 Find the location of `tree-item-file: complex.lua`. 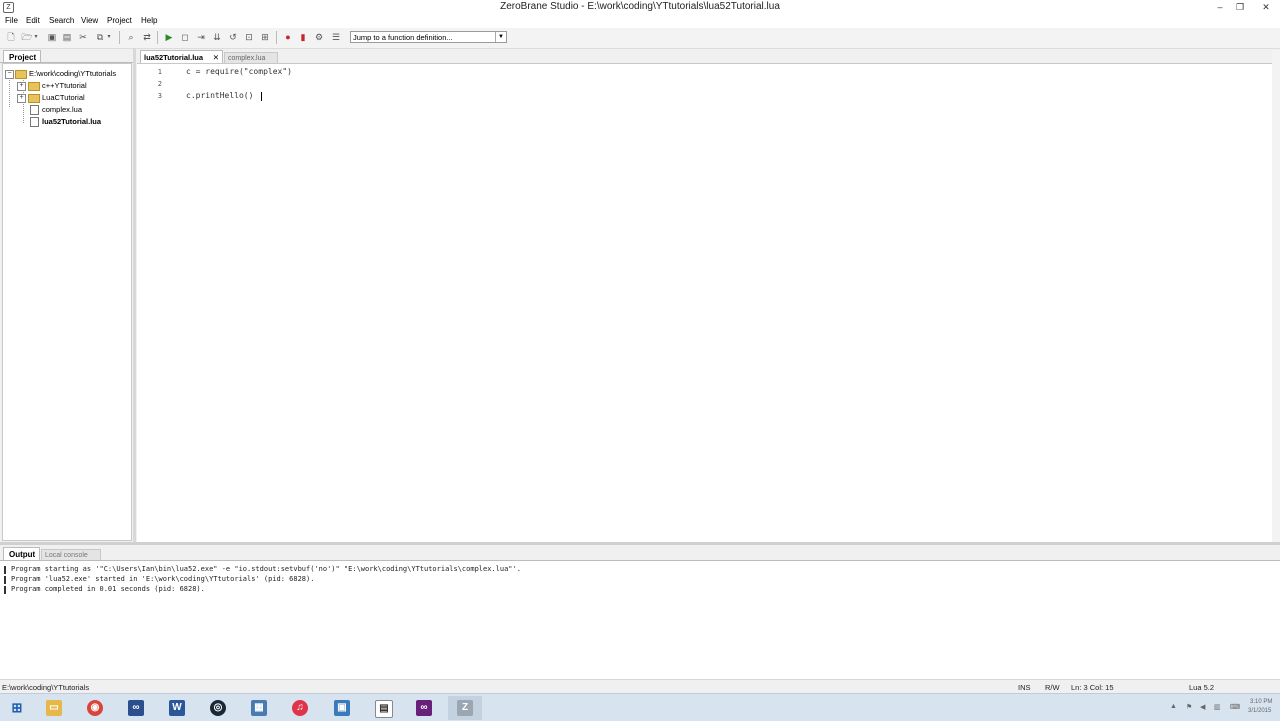

tree-item-file: complex.lua is located at coordinates (62, 109).